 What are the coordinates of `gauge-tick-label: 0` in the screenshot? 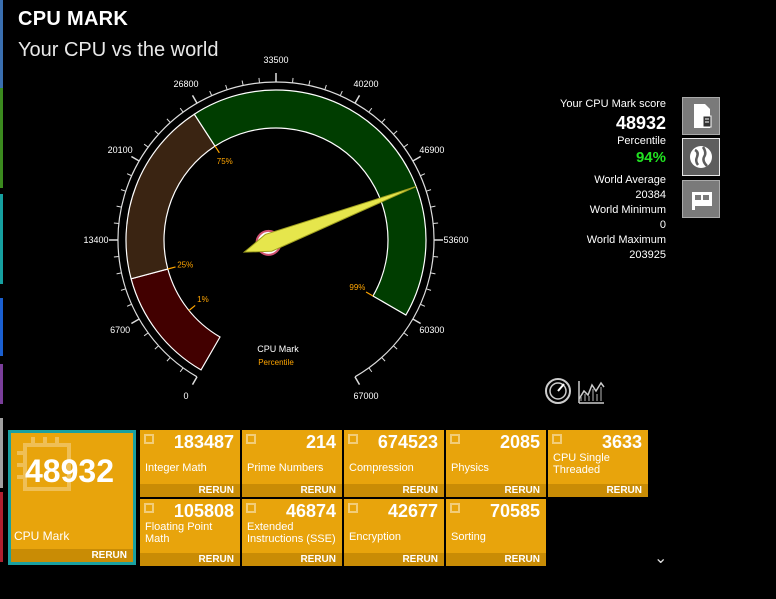 It's located at (185, 396).